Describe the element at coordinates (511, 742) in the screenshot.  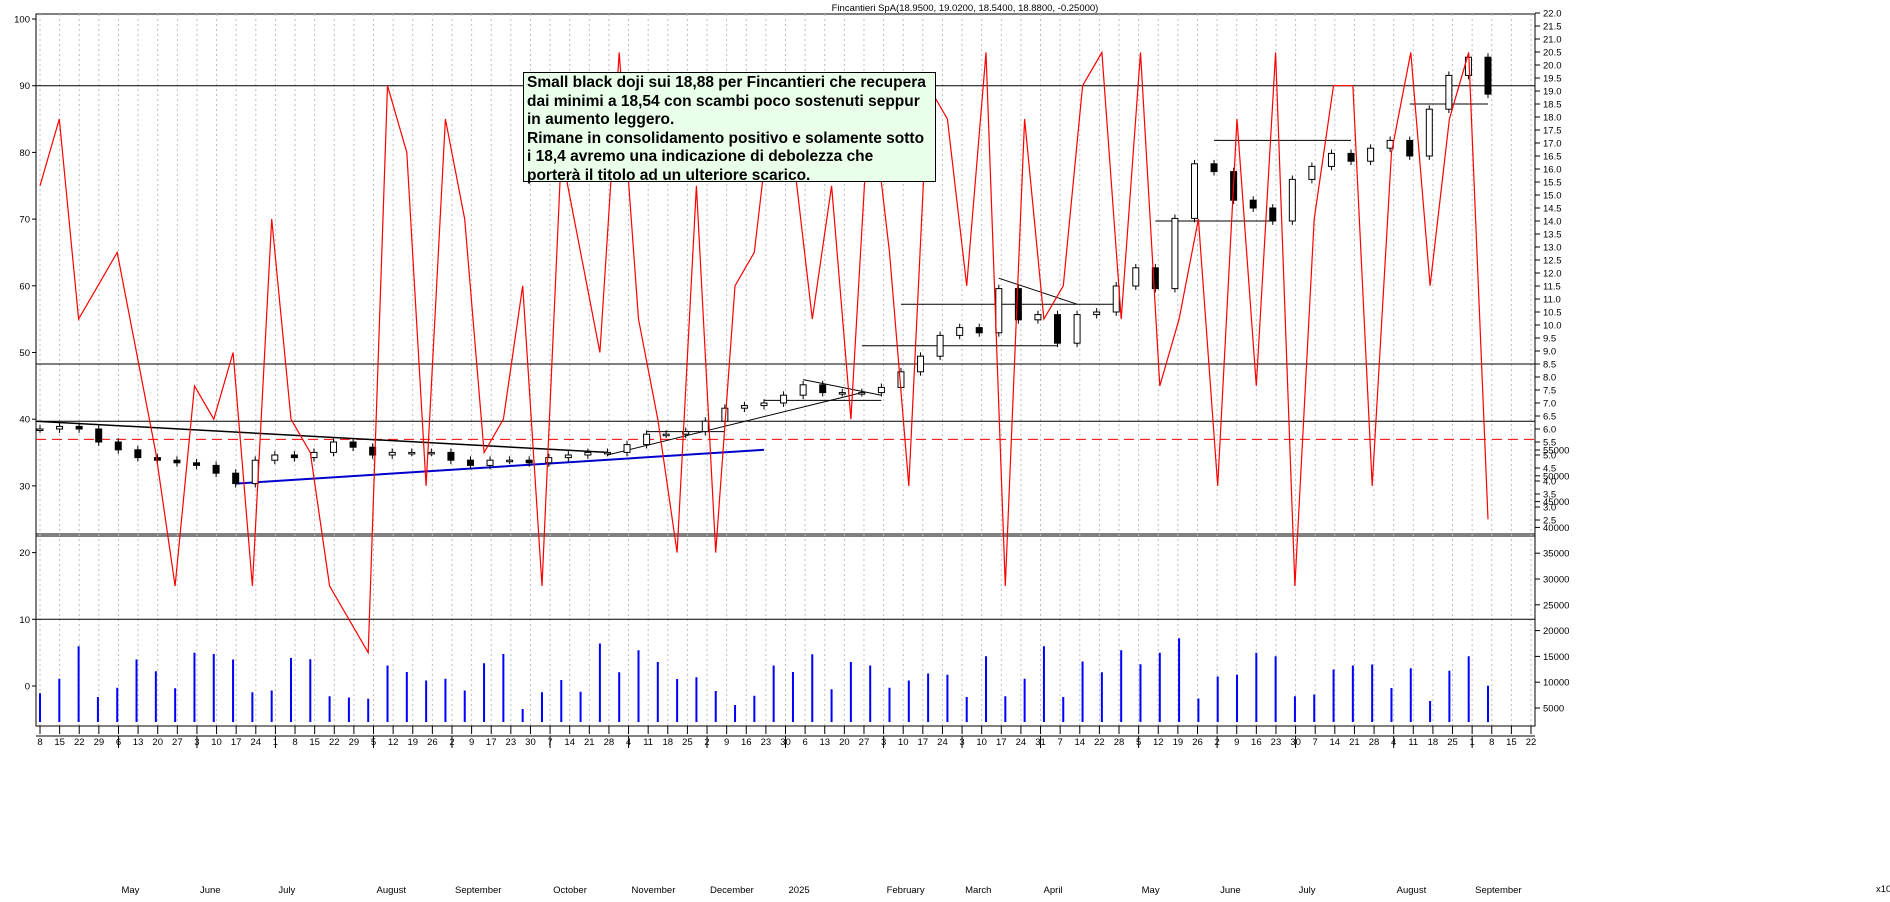
I see `date-tick-label: 23` at that location.